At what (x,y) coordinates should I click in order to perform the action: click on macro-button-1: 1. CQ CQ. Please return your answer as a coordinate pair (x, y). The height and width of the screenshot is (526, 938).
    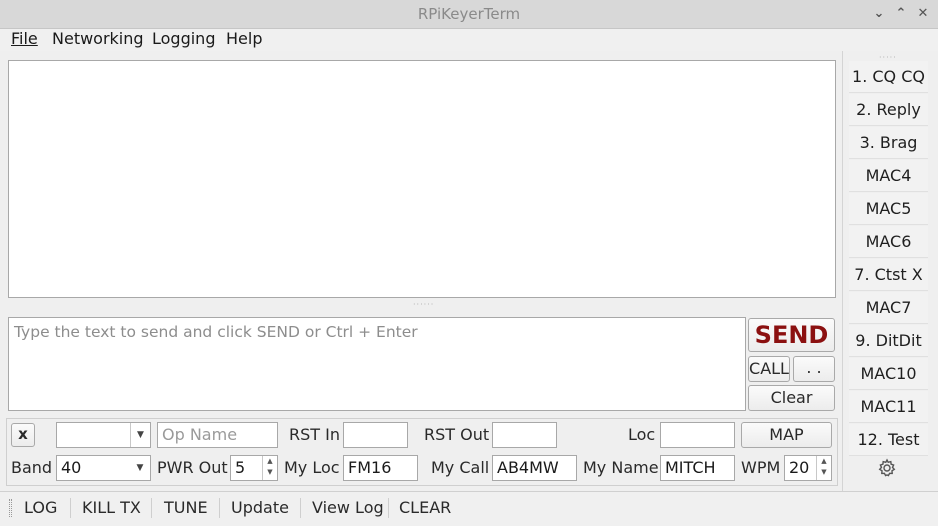
    Looking at the image, I should click on (888, 77).